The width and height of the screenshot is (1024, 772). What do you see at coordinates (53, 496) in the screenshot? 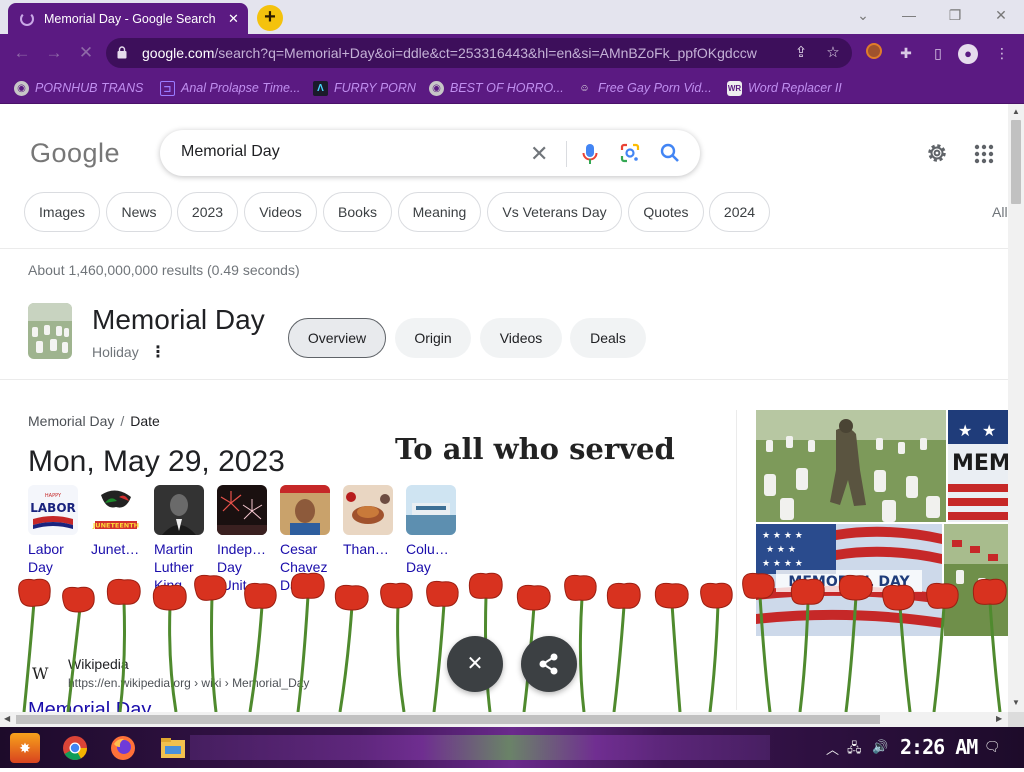
I see `svg-text: HAPPY` at bounding box center [53, 496].